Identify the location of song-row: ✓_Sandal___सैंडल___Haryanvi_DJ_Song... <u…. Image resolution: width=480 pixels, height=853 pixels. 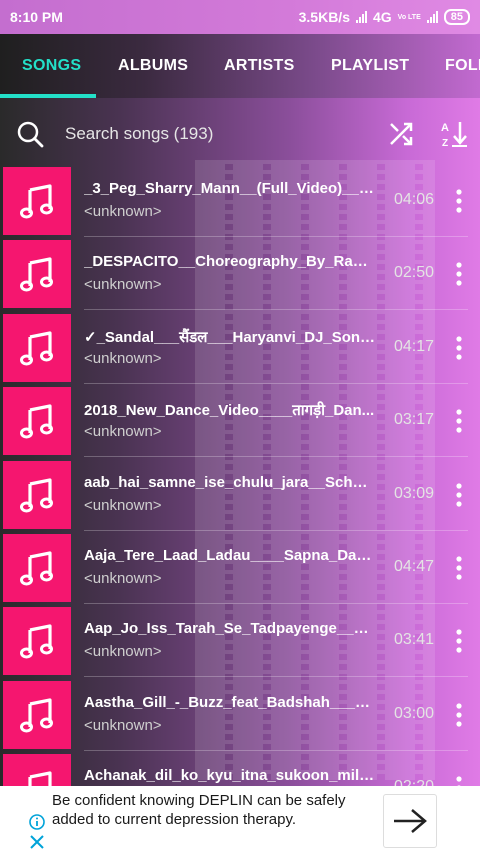
(240, 347).